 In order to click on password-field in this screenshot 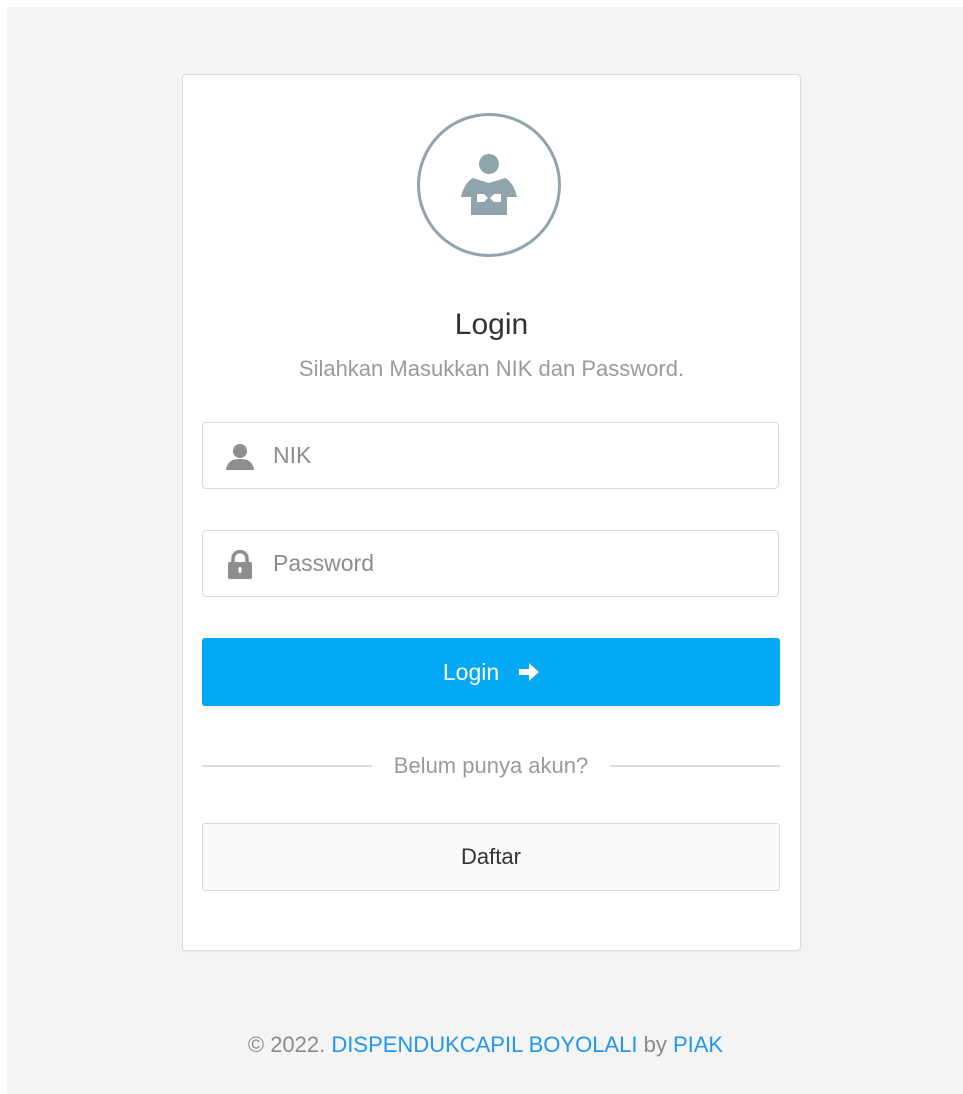, I will do `click(490, 563)`.